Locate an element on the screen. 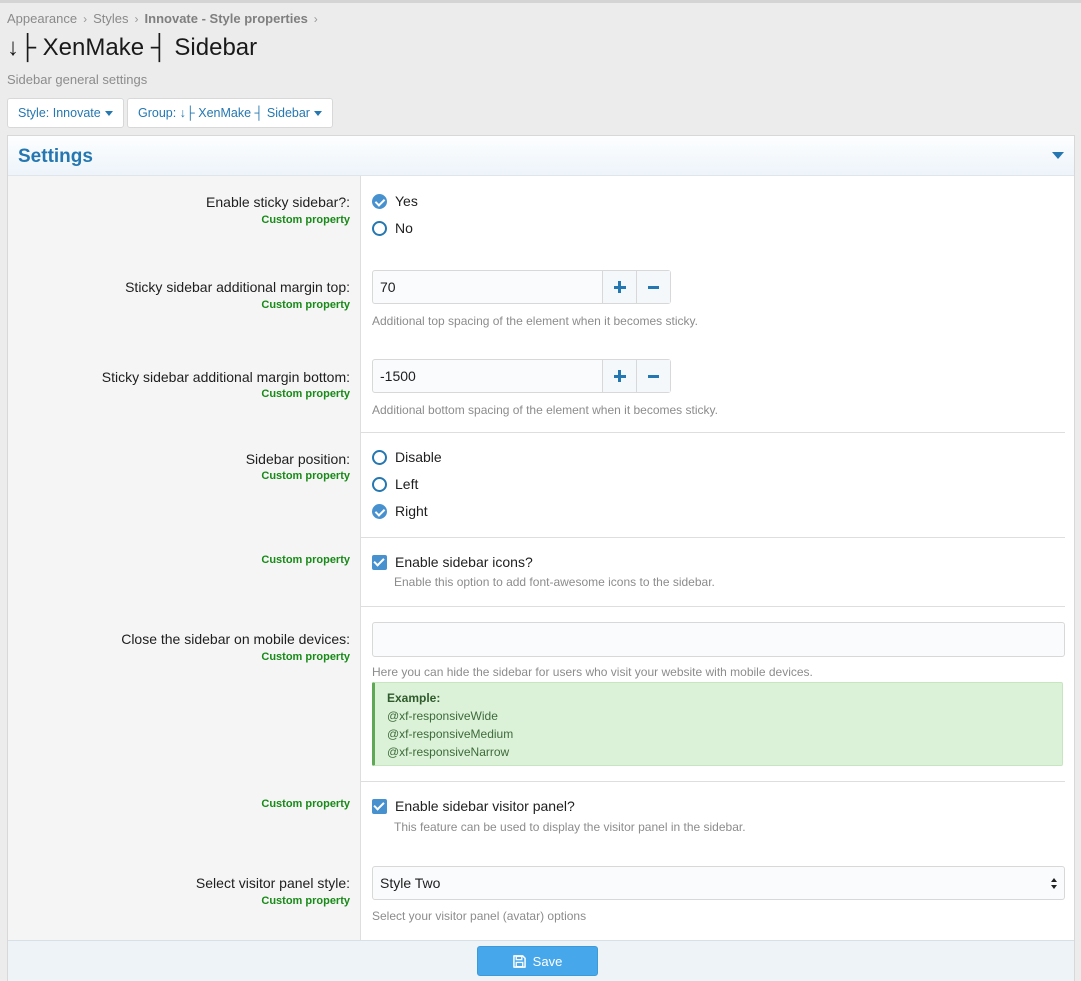  radio-label: Disable is located at coordinates (418, 457).